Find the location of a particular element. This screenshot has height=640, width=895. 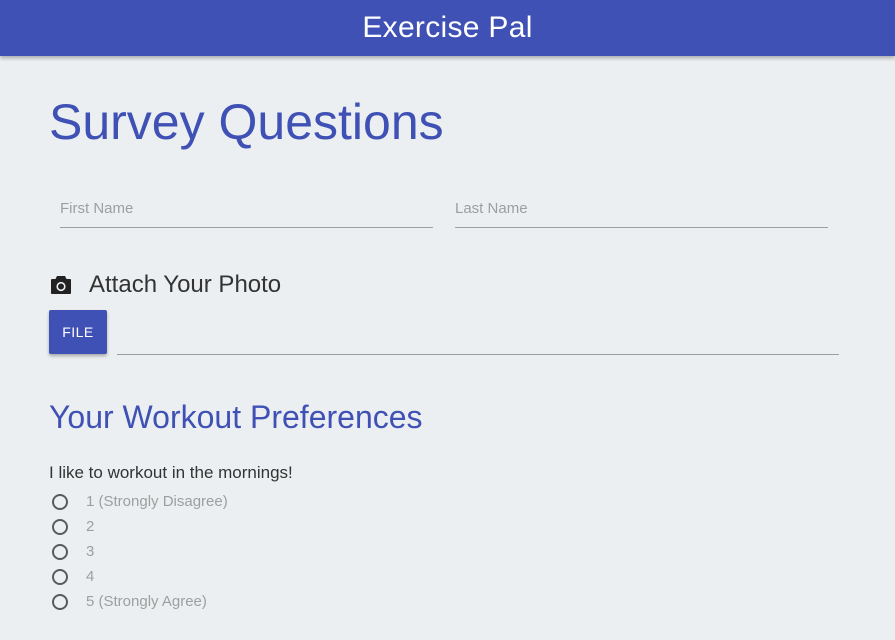

radio-label: 2 is located at coordinates (90, 526).